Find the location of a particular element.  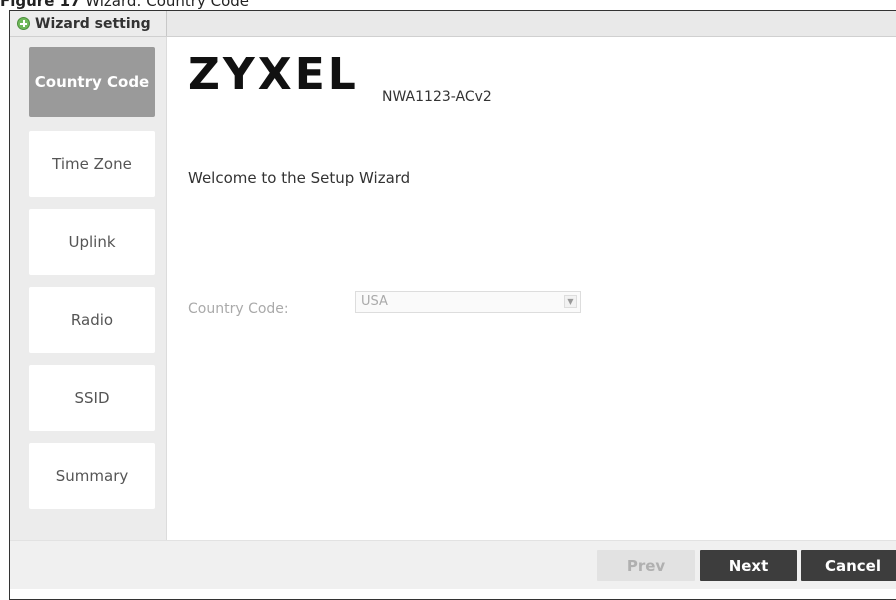

figure-caption-text: Wizard: Country Code is located at coordinates (167, 5).